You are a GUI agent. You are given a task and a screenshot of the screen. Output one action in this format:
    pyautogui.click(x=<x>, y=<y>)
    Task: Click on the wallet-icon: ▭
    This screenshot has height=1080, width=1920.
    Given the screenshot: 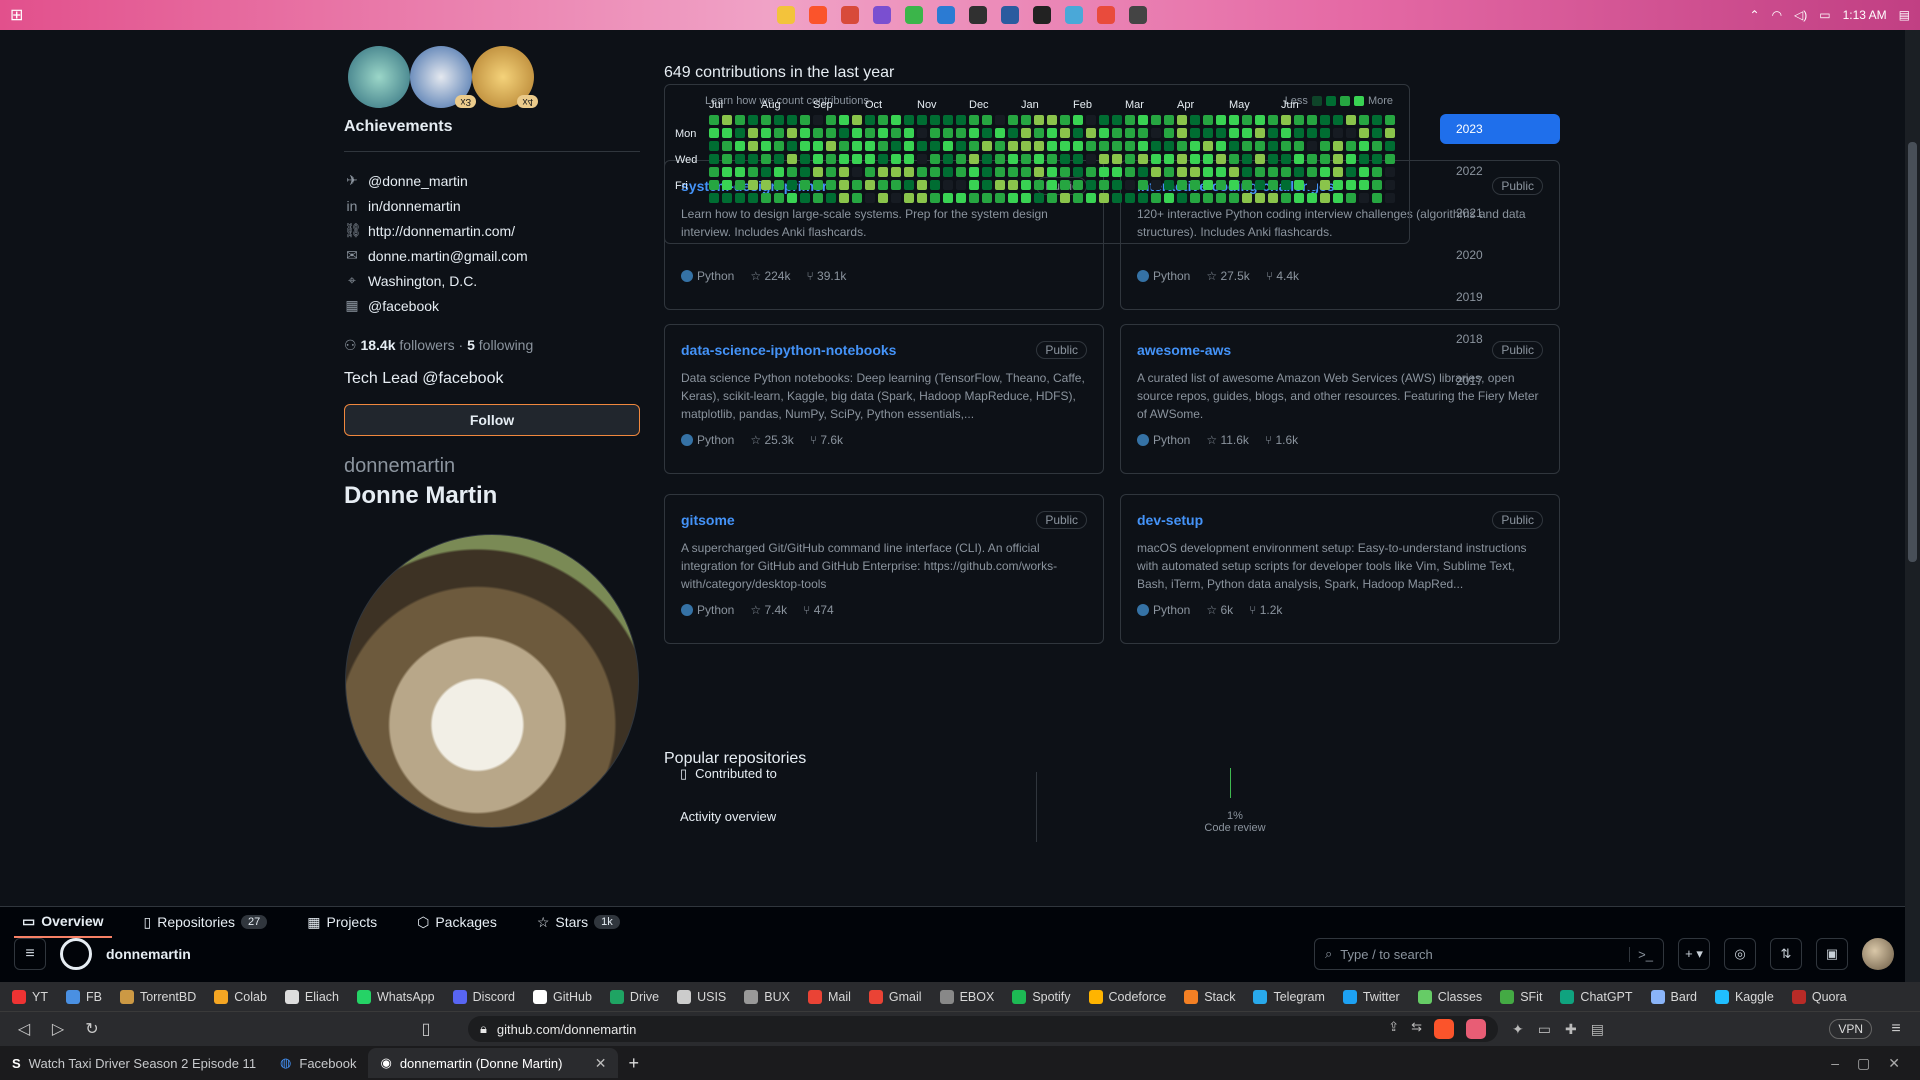 What is the action you would take?
    pyautogui.click(x=1544, y=1029)
    